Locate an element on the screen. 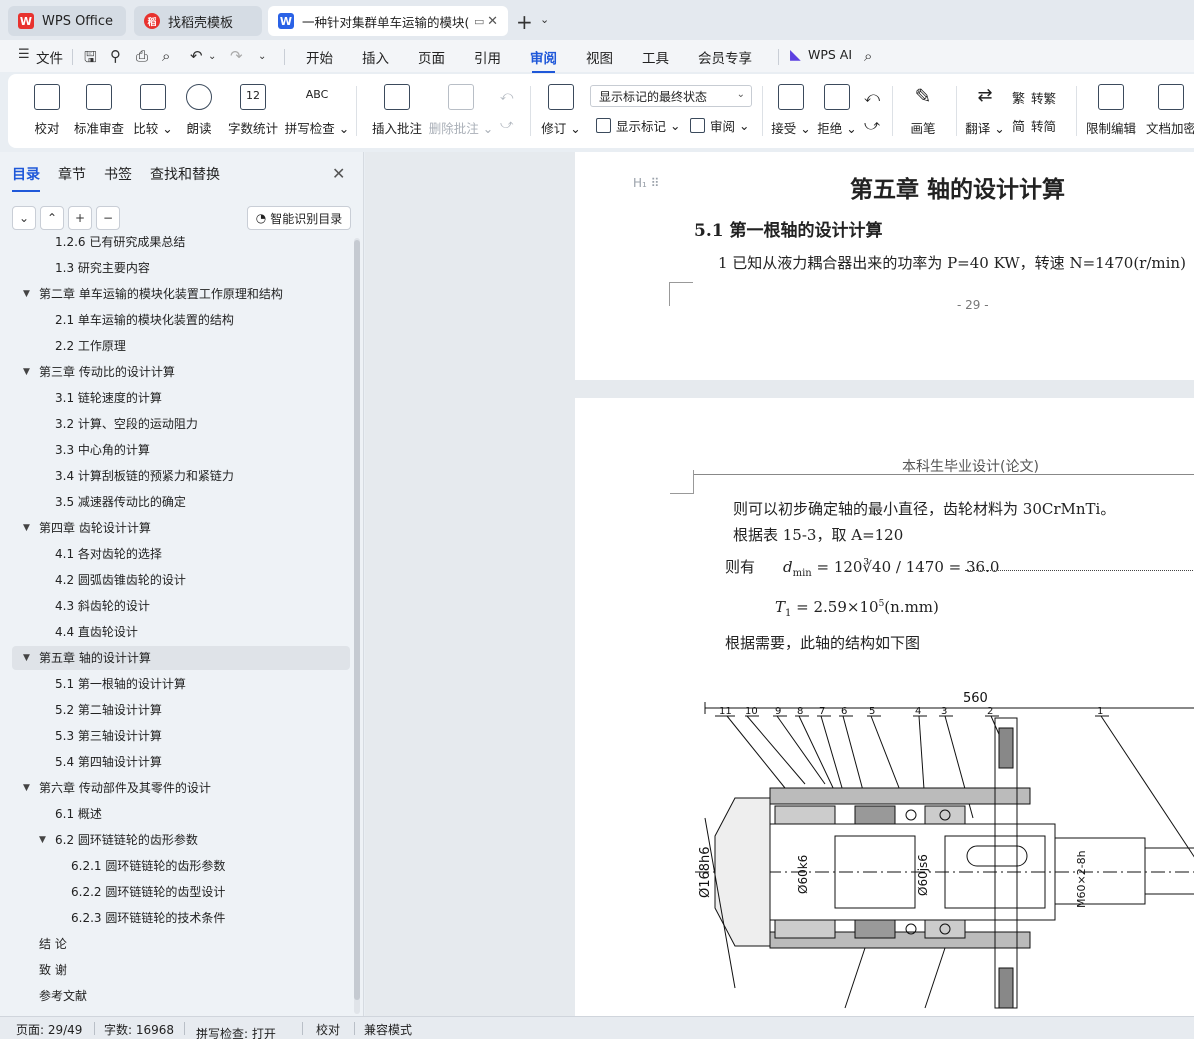 Image resolution: width=1194 pixels, height=1039 pixels. heading-marker-icon: H₁ ⠿ is located at coordinates (646, 183).